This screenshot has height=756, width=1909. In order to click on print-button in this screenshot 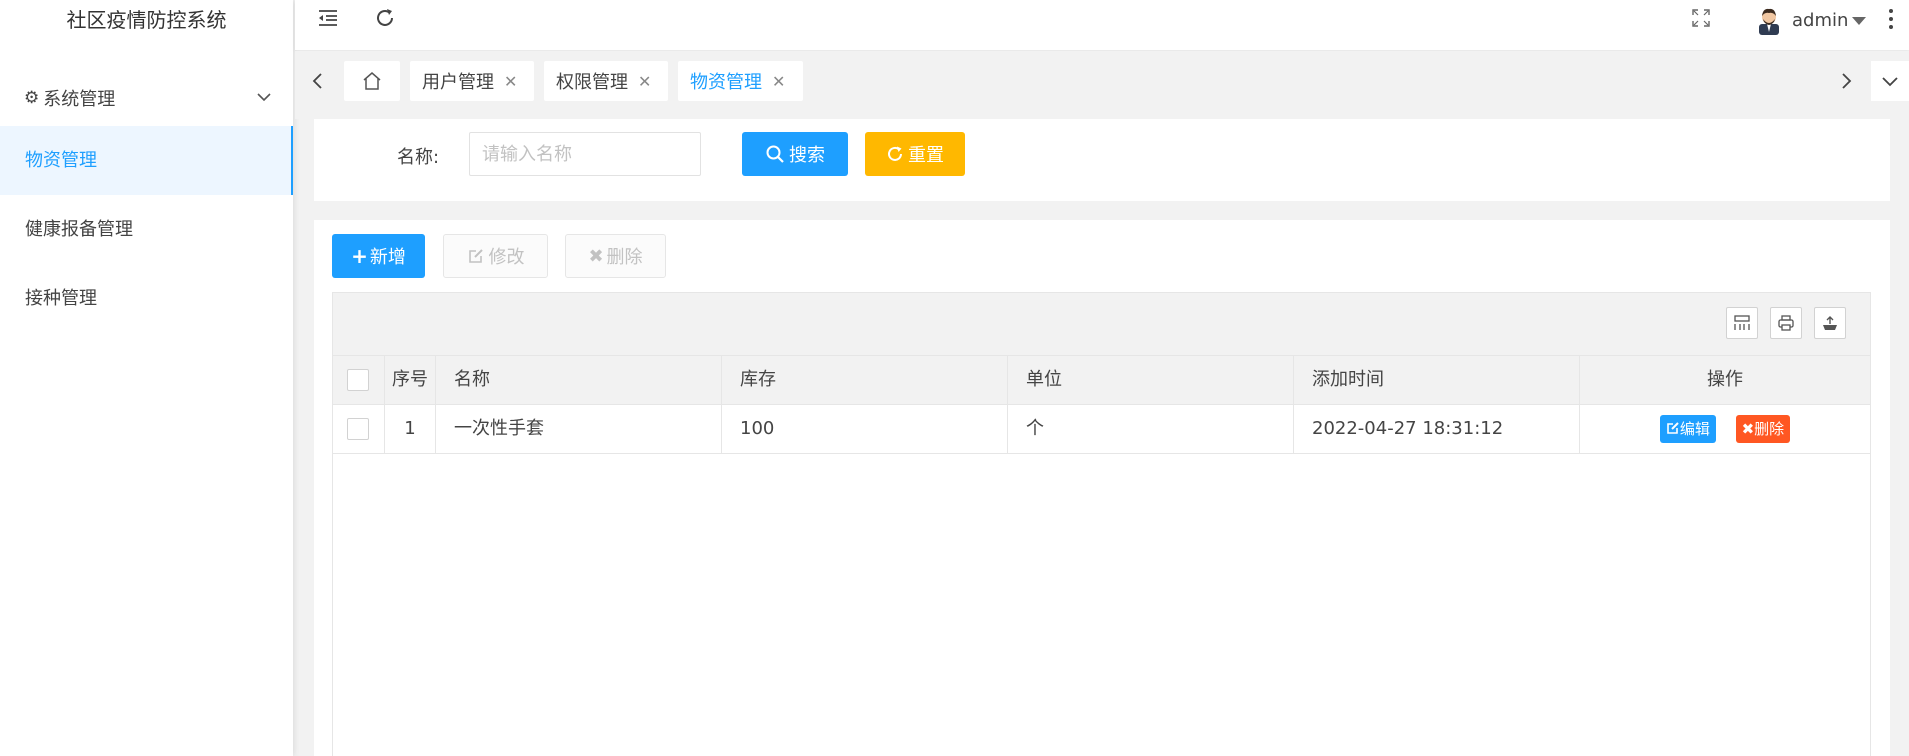, I will do `click(1786, 323)`.